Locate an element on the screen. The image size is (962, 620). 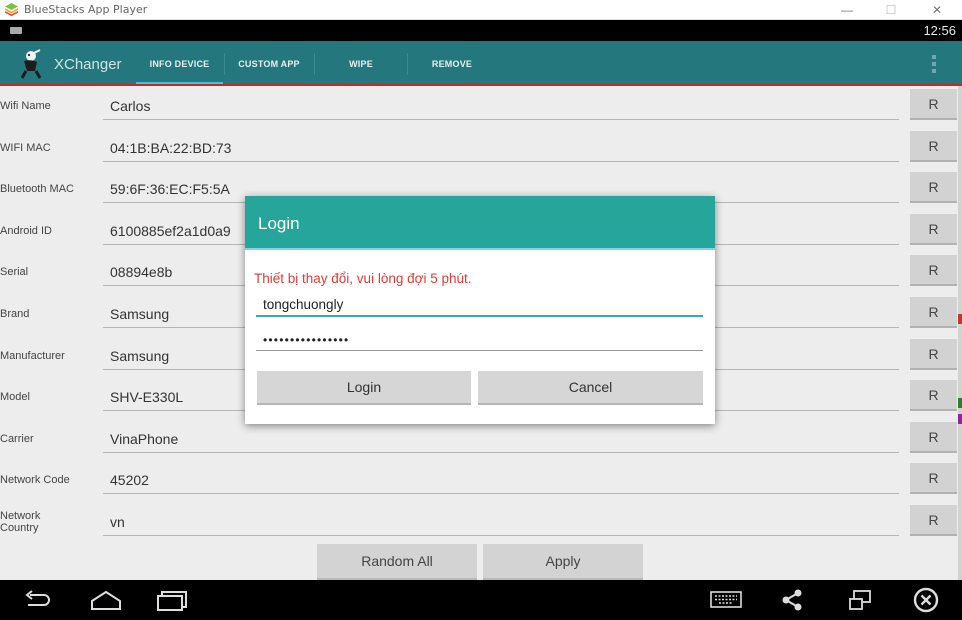
field-value: 45202 is located at coordinates (129, 480).